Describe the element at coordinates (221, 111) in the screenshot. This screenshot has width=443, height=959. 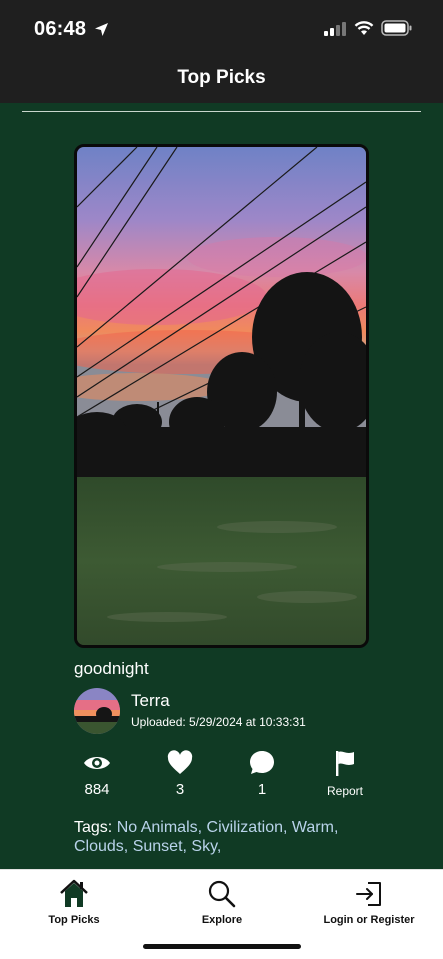
I see `header-divider` at that location.